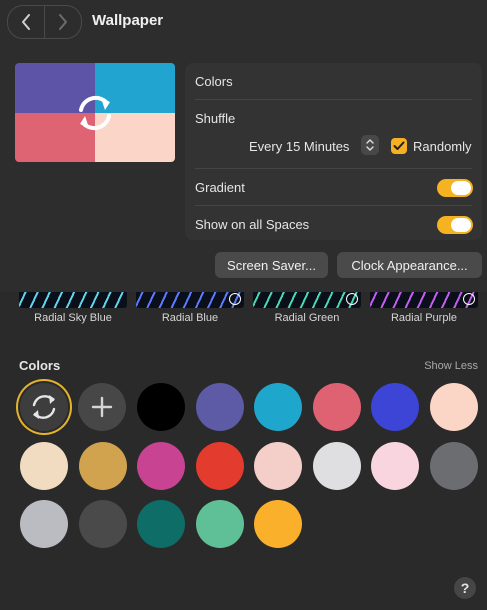  What do you see at coordinates (424, 318) in the screenshot?
I see `thumbnail-label: Radial Purple` at bounding box center [424, 318].